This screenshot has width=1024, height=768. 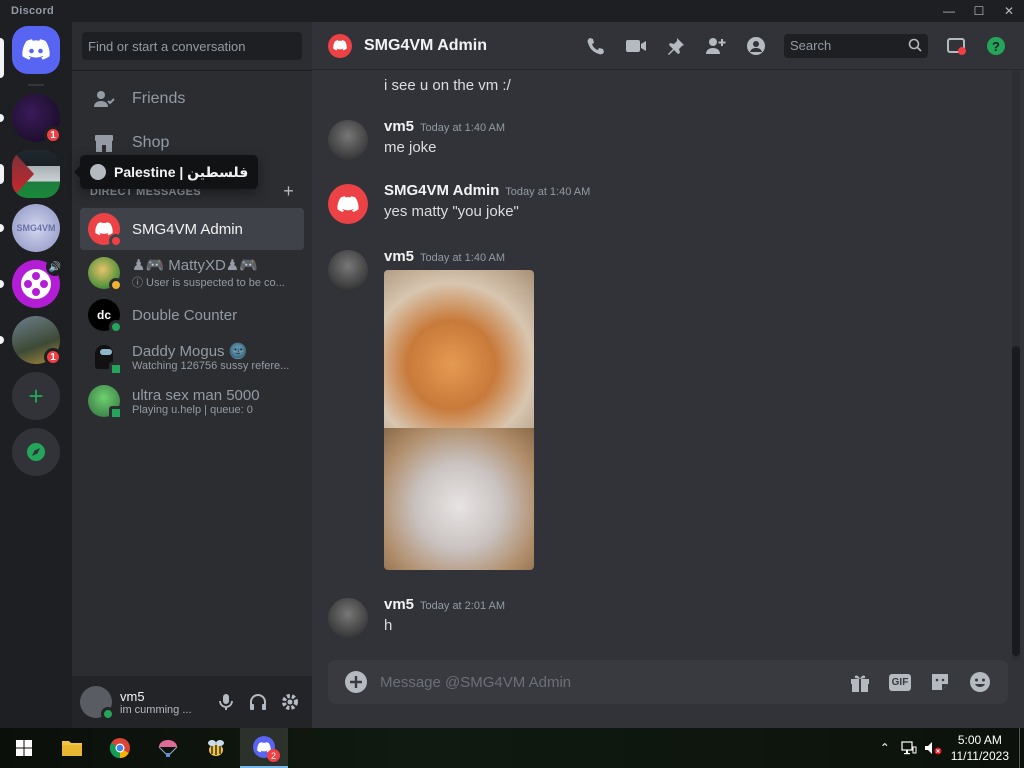 I want to click on unread-pill, so click(x=2, y=228).